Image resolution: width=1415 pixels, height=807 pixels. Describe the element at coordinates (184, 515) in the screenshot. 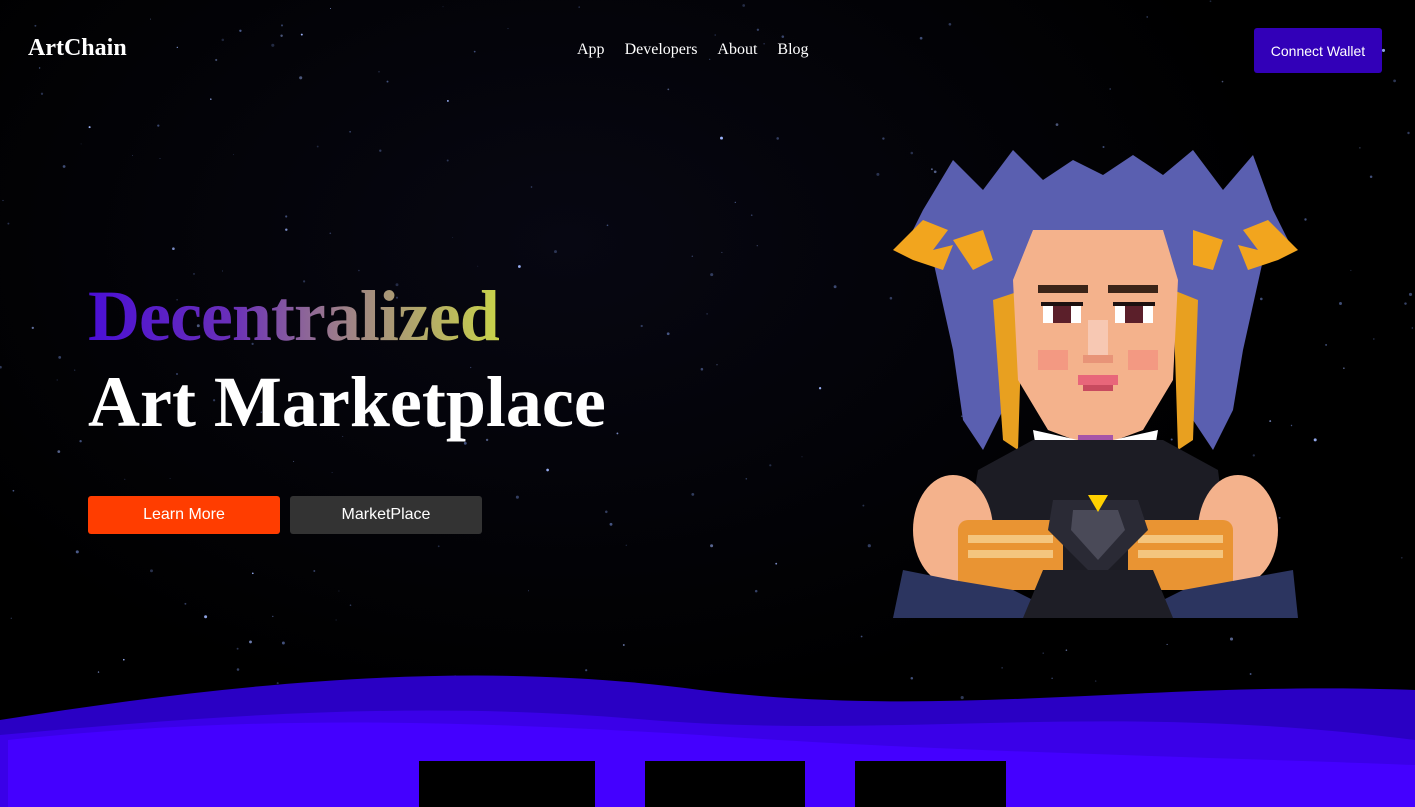

I see `learn-more-button: Learn More` at that location.